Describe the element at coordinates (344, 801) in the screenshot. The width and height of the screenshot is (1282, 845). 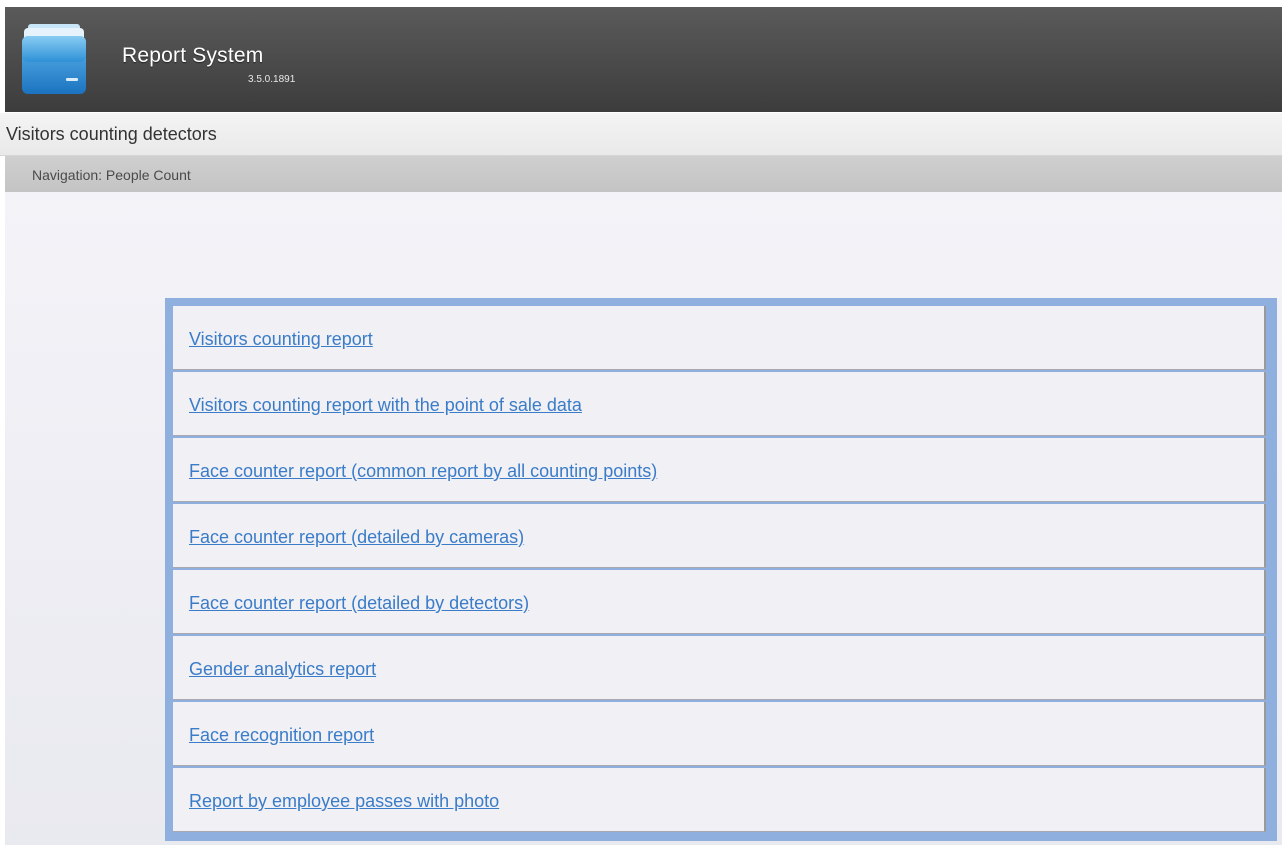
I see `report-link-employee-passes: Report by employee passes with photo` at that location.